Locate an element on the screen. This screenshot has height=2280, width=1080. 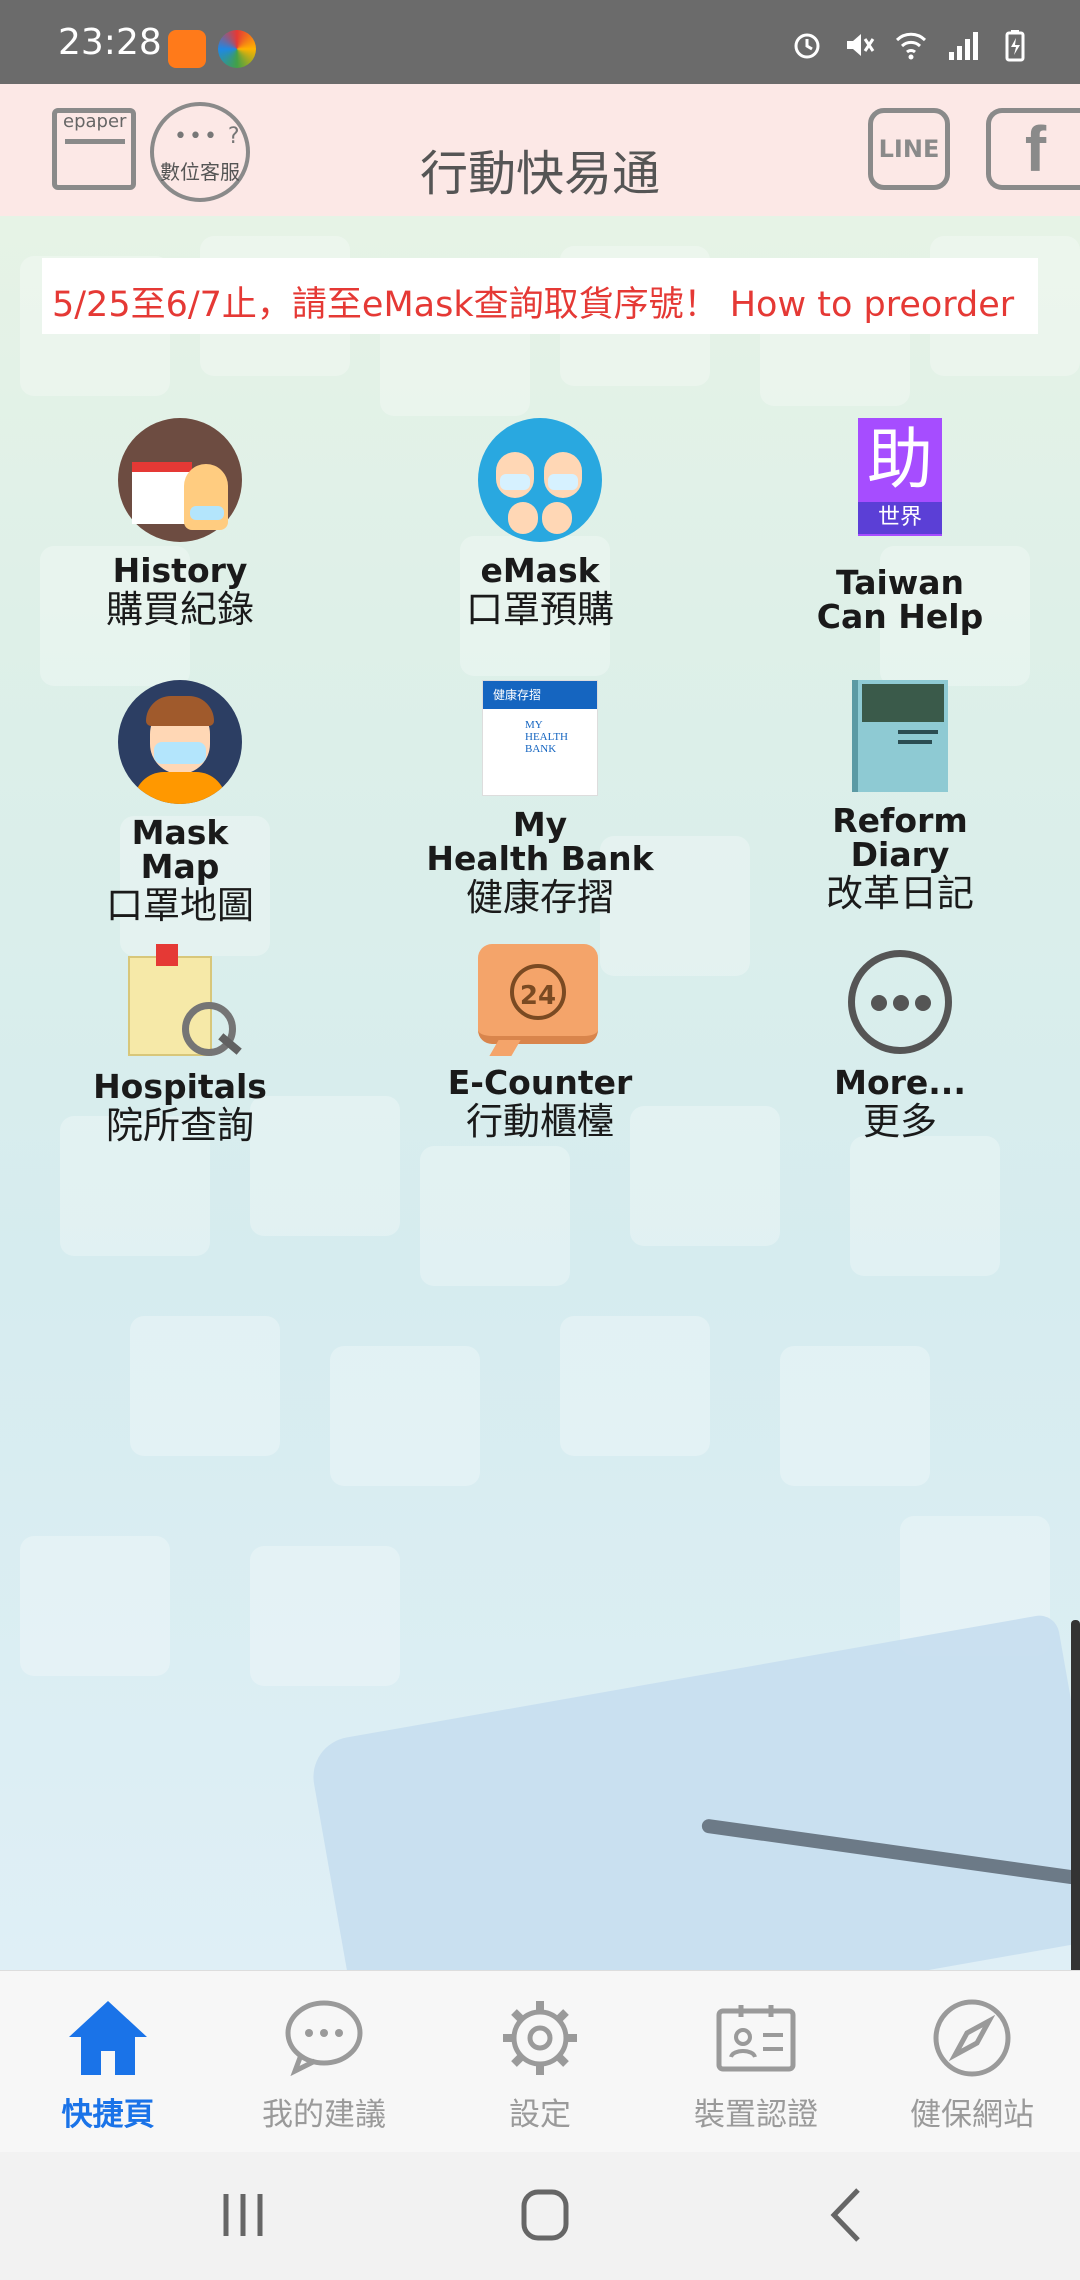
grid-item-hospitals: Hospitals 院所查詢 is located at coordinates (180, 1046).